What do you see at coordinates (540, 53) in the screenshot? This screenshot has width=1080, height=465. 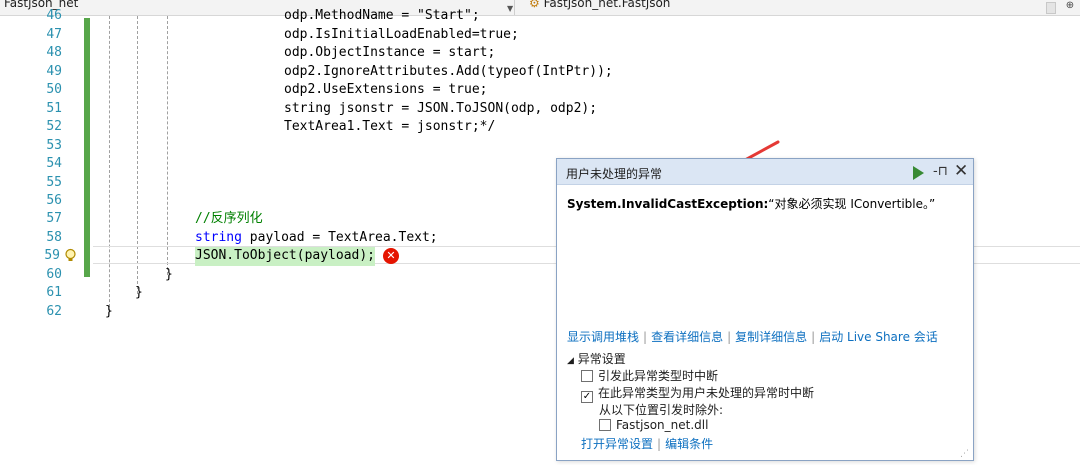 I see `code-line: 48 odp.ObjectInstance = start;` at bounding box center [540, 53].